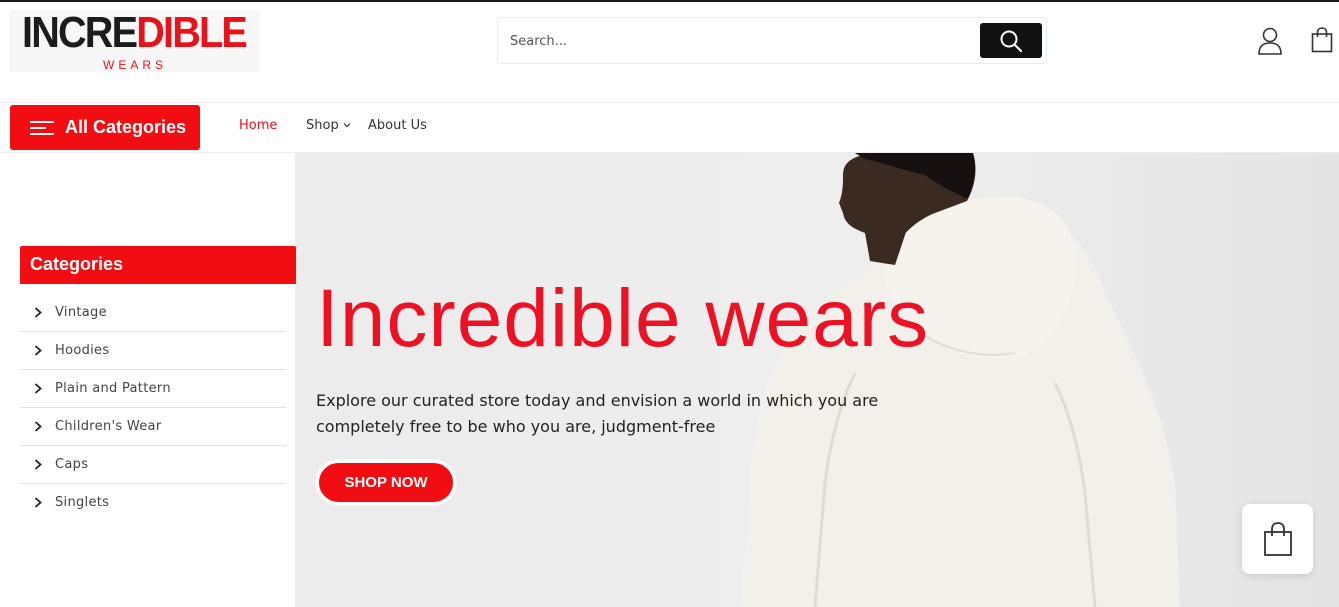 The height and width of the screenshot is (607, 1339). Describe the element at coordinates (623, 318) in the screenshot. I see `hero-title: Incredible wears` at that location.